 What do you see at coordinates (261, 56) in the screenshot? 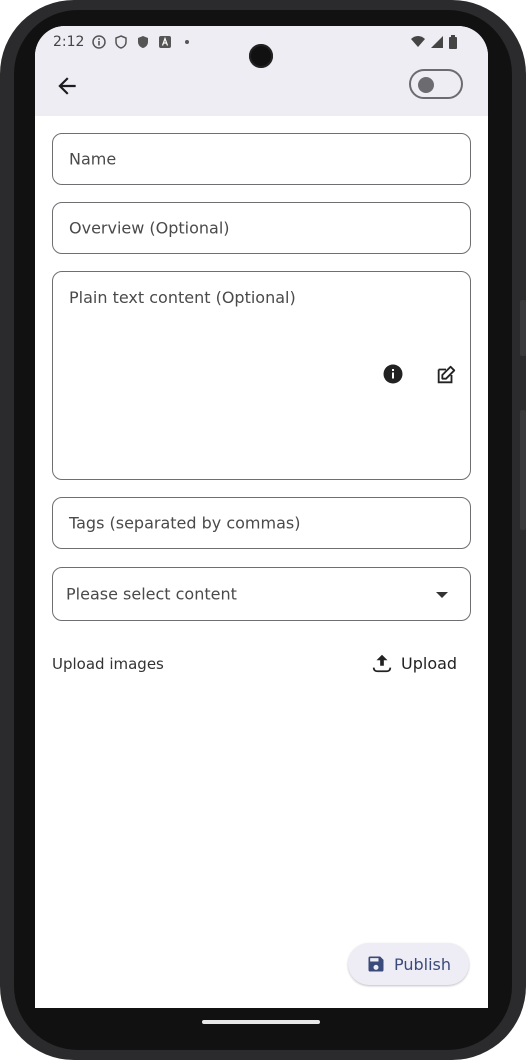
I see `camera-cutout` at bounding box center [261, 56].